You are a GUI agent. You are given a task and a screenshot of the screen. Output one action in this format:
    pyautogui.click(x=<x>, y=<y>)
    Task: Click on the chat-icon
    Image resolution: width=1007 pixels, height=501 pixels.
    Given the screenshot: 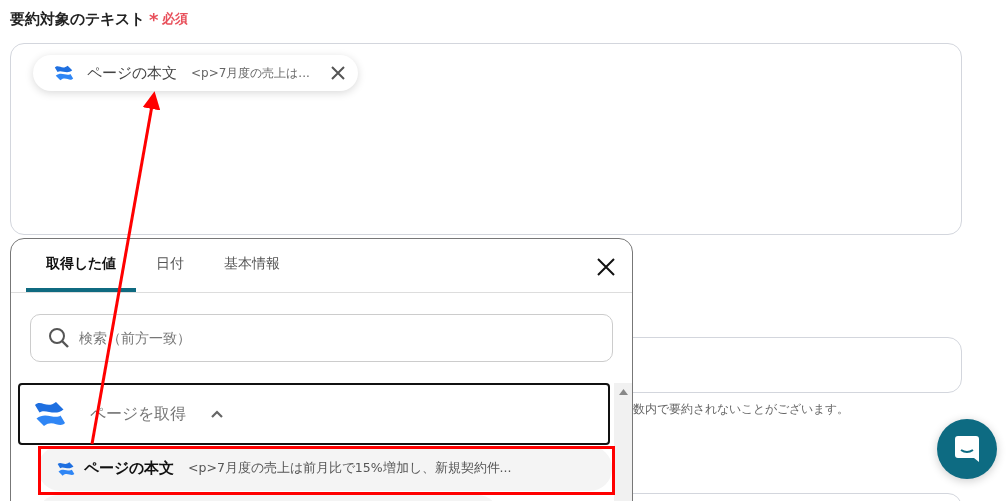 What is the action you would take?
    pyautogui.click(x=967, y=449)
    